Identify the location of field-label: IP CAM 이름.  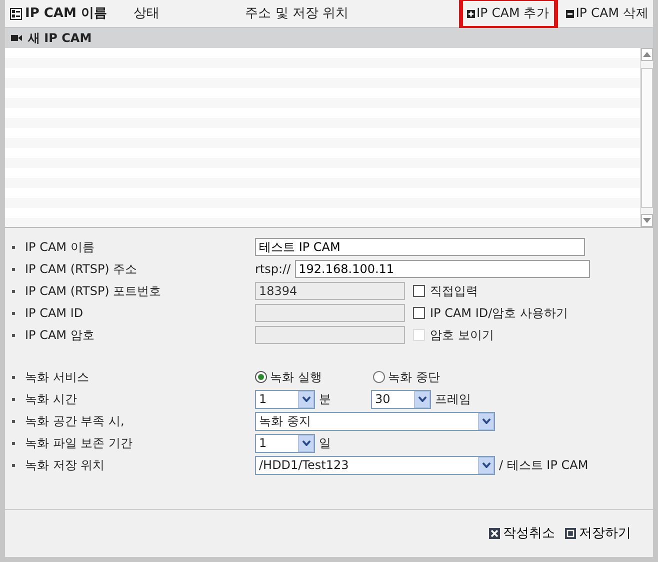
(59, 247).